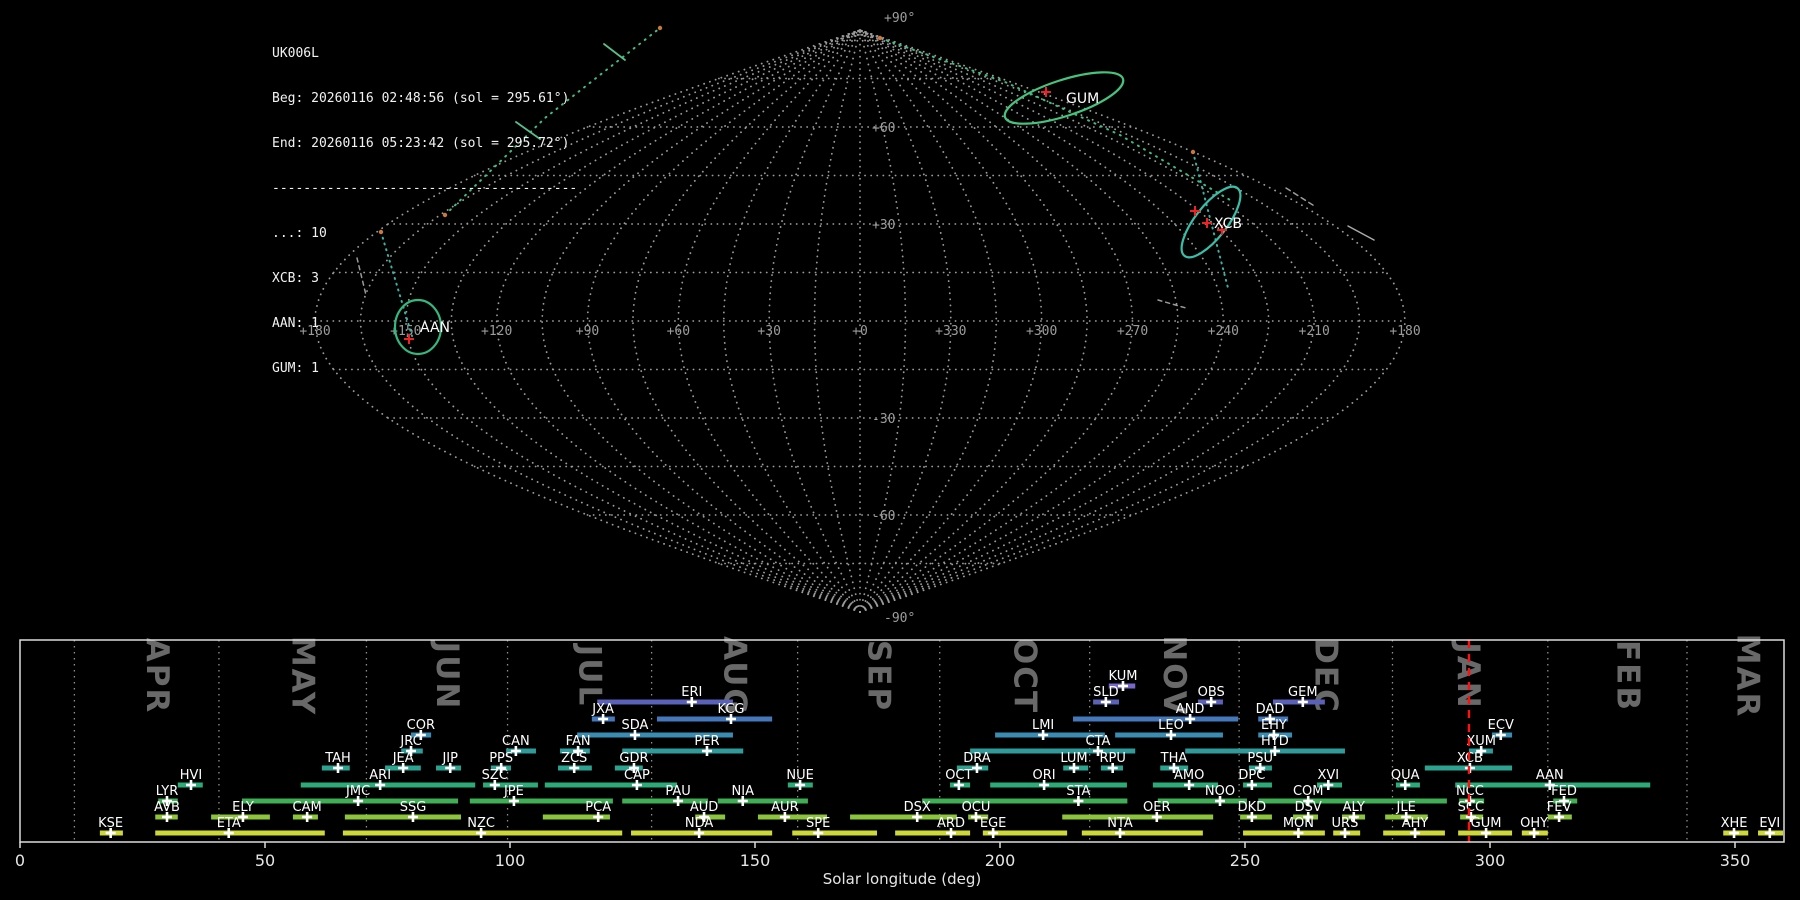 This screenshot has width=1800, height=900. What do you see at coordinates (902, 879) in the screenshot?
I see `x-axis-title: Solar longitude (deg)` at bounding box center [902, 879].